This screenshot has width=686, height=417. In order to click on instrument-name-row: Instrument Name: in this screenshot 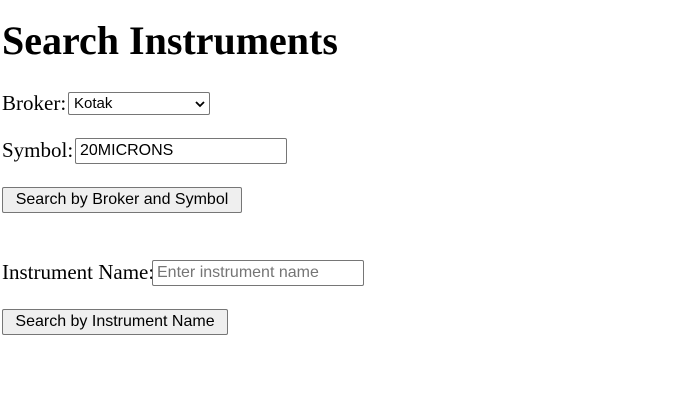, I will do `click(78, 272)`.